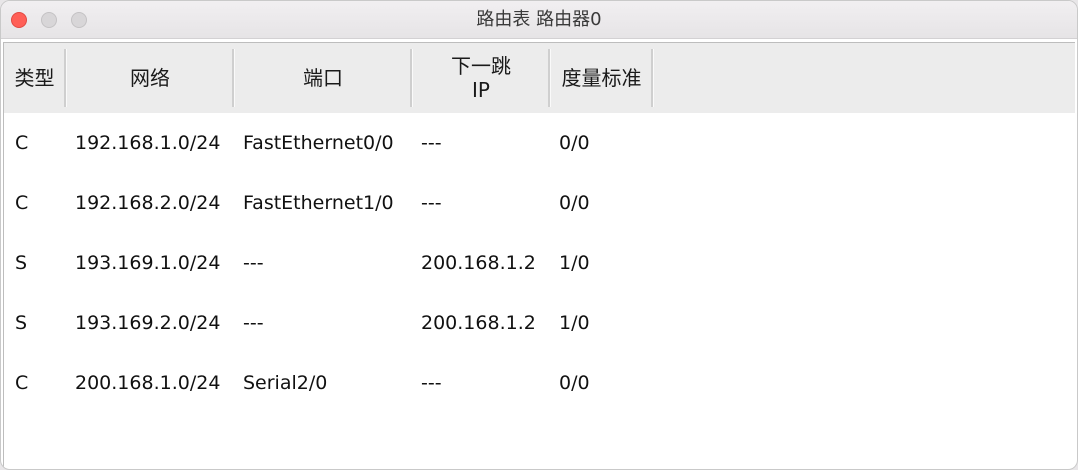  I want to click on column-divider, so click(652, 78).